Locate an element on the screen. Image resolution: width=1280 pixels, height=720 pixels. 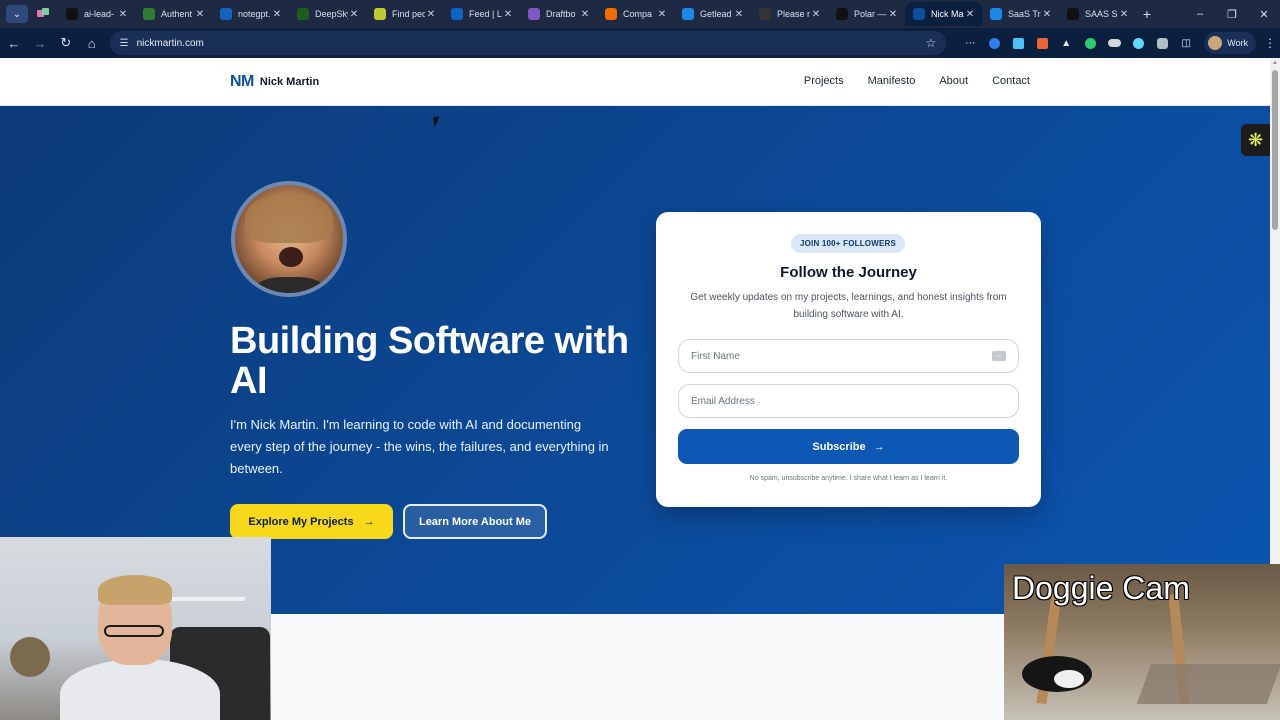
webcam-overlay is located at coordinates (135, 628).